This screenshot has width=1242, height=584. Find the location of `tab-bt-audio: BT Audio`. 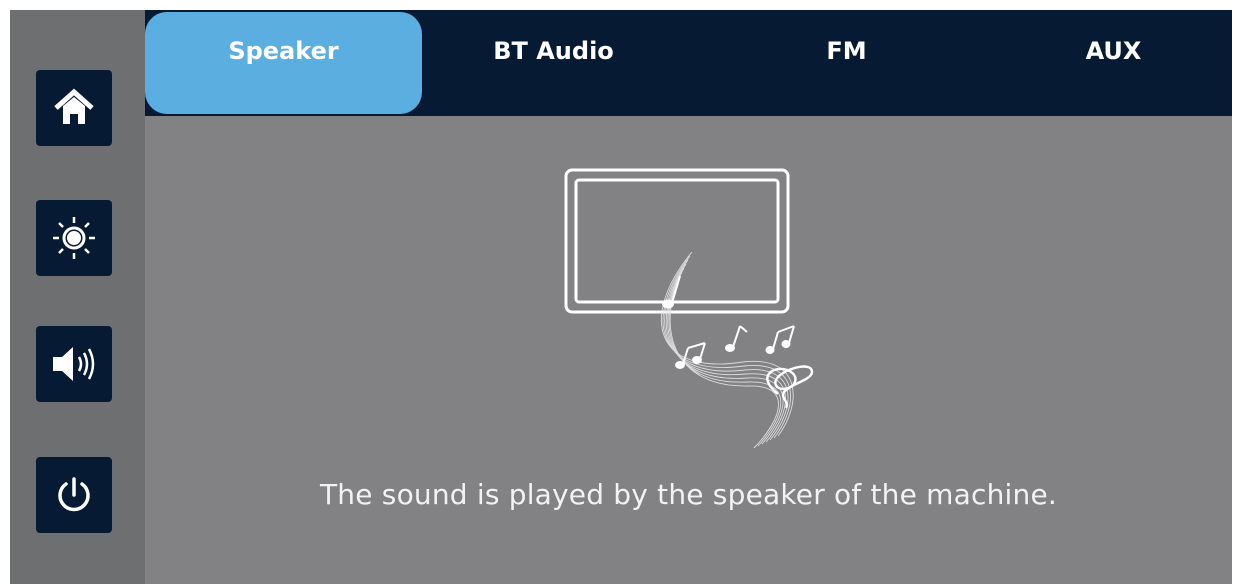

tab-bt-audio: BT Audio is located at coordinates (553, 63).